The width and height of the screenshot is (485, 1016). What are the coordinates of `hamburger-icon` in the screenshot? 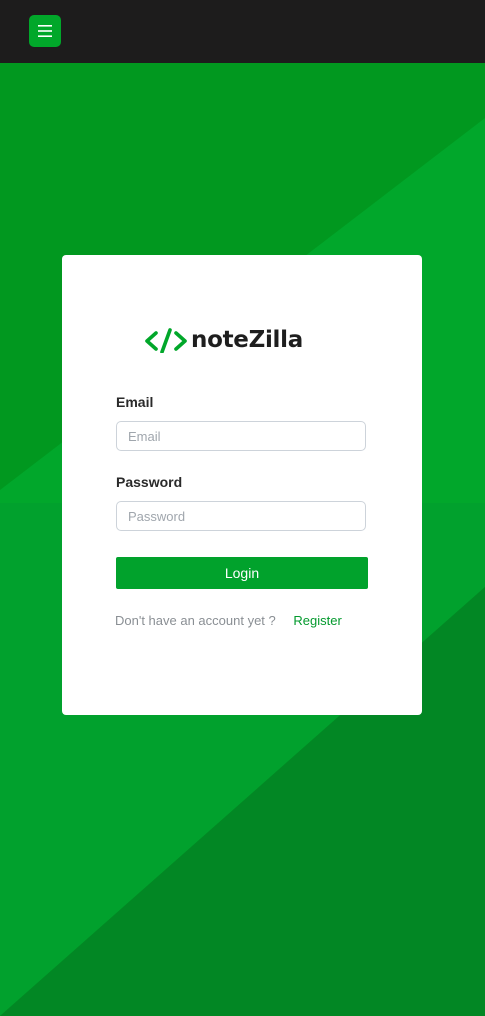 It's located at (45, 31).